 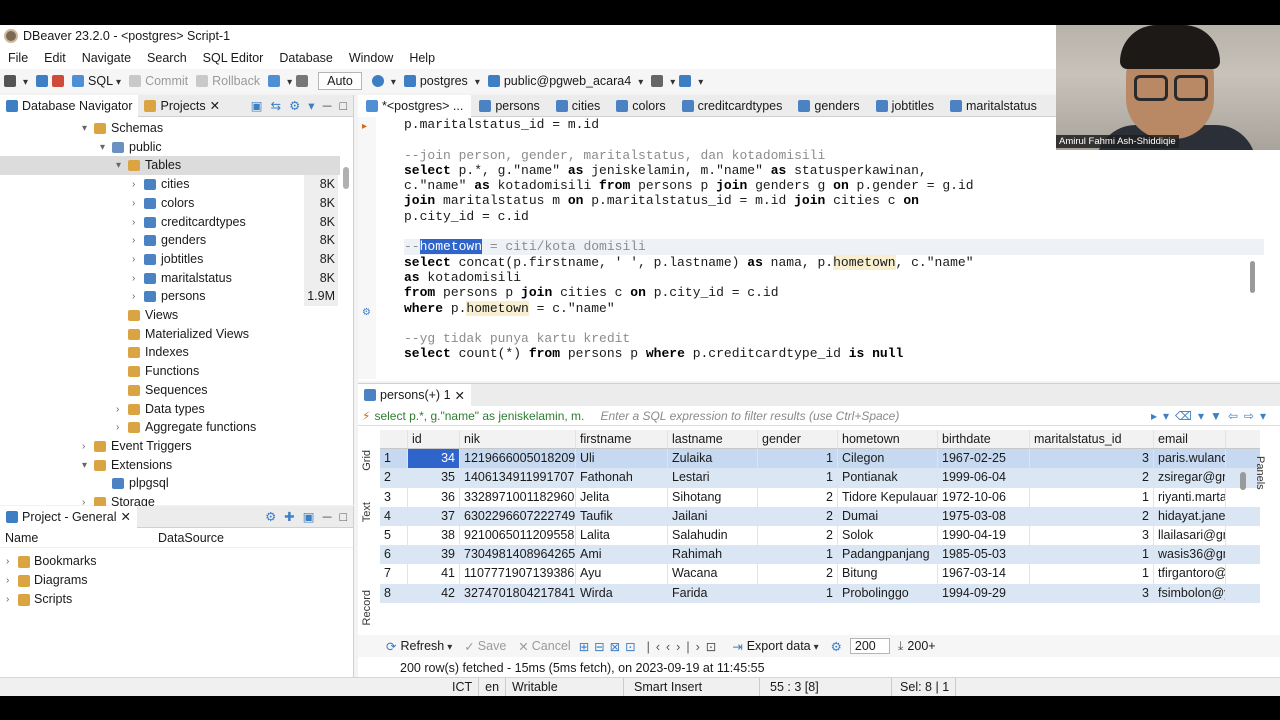 I want to click on table-cell: Probolinggo, so click(x=888, y=593).